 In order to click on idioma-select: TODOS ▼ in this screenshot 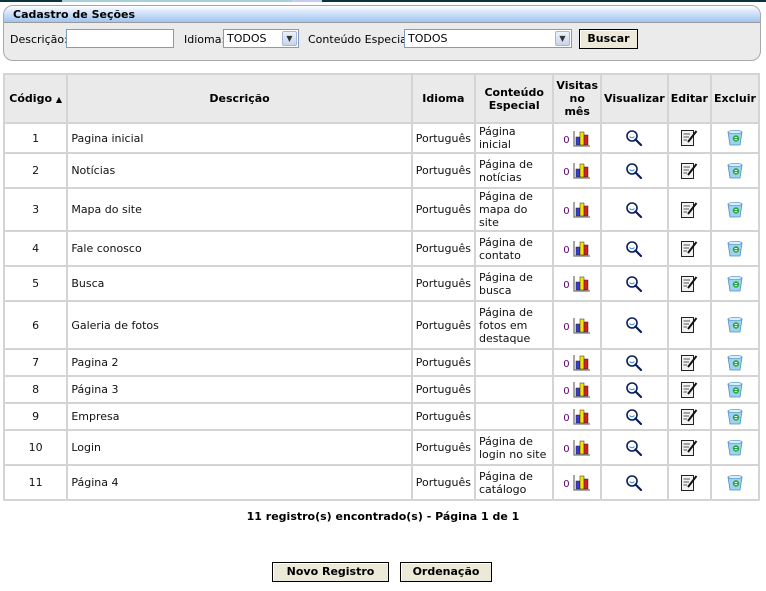, I will do `click(261, 38)`.